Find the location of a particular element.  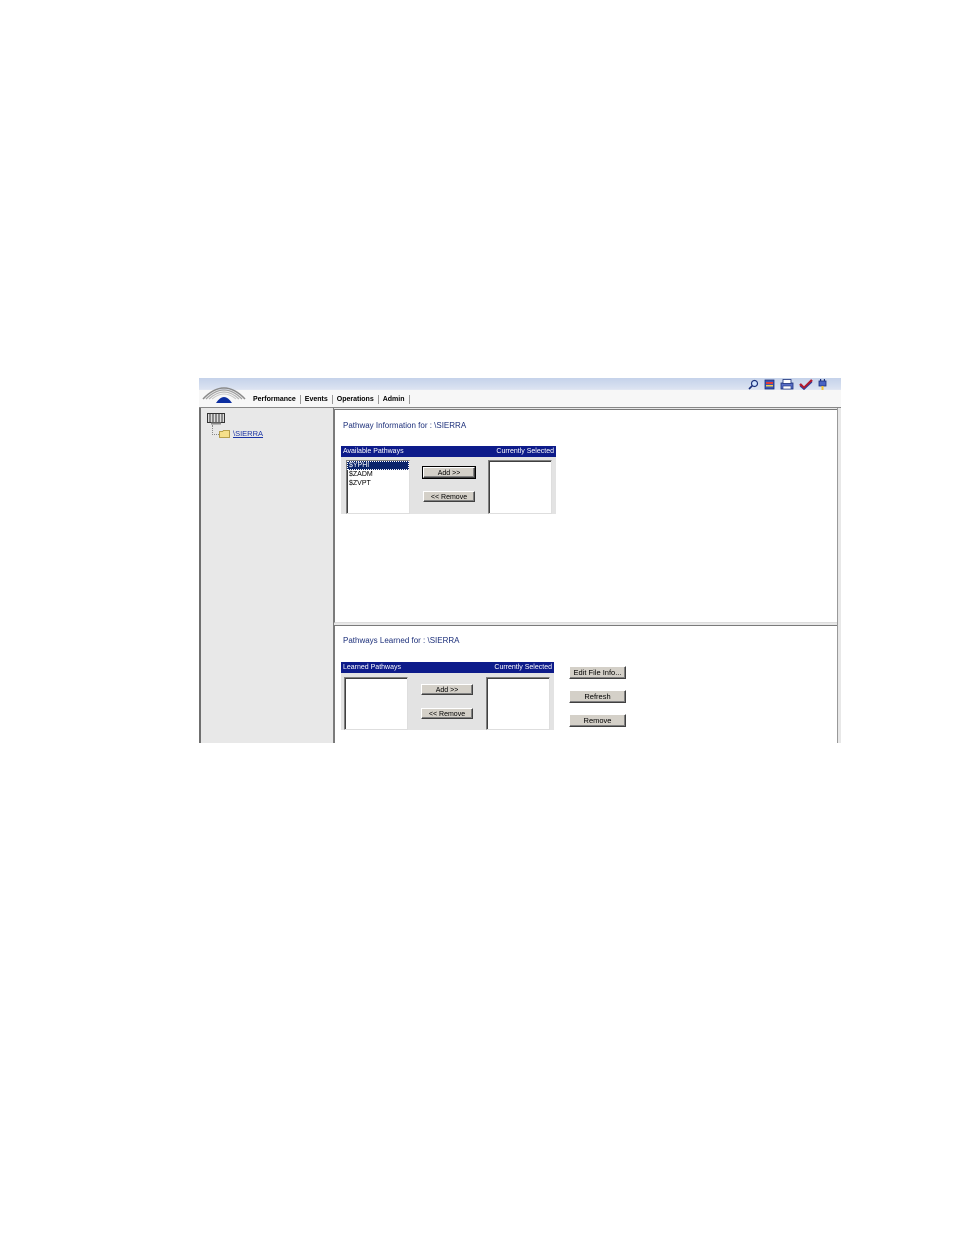

checkmark-icon is located at coordinates (806, 384).